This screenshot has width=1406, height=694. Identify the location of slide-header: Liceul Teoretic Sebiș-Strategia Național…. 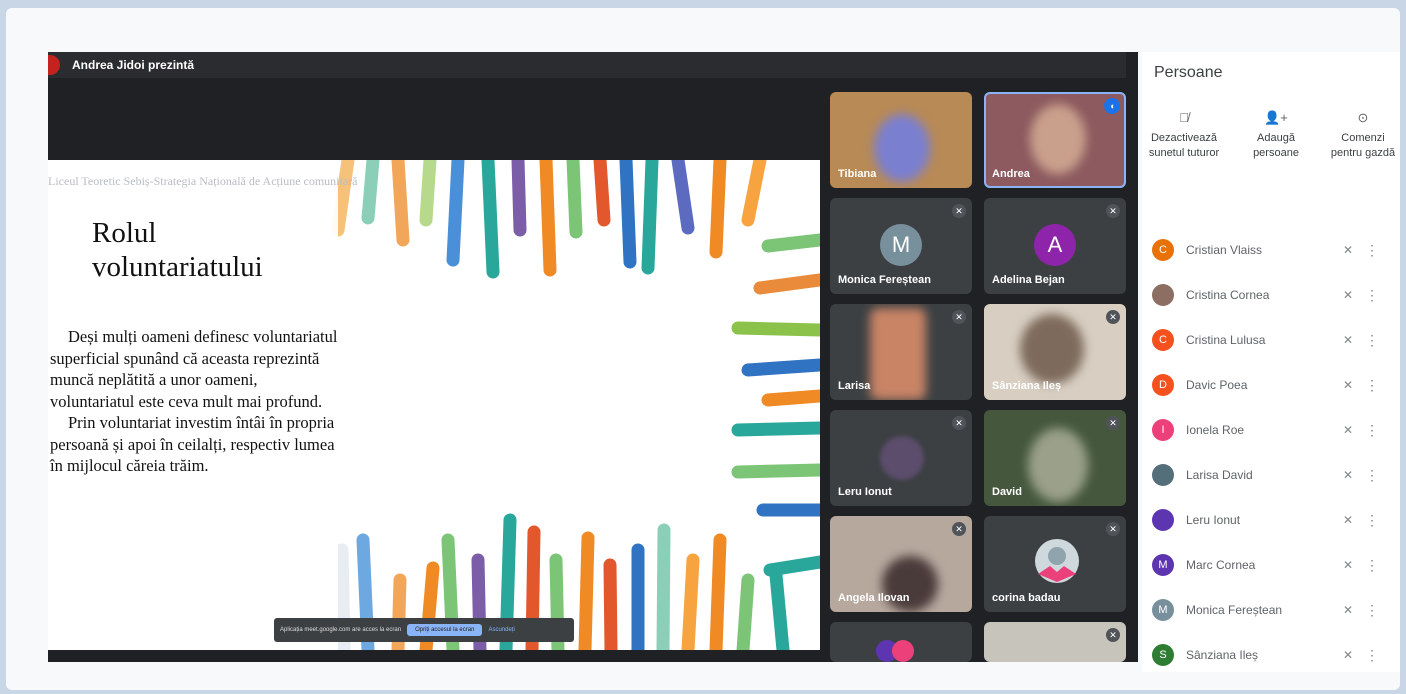
(203, 181).